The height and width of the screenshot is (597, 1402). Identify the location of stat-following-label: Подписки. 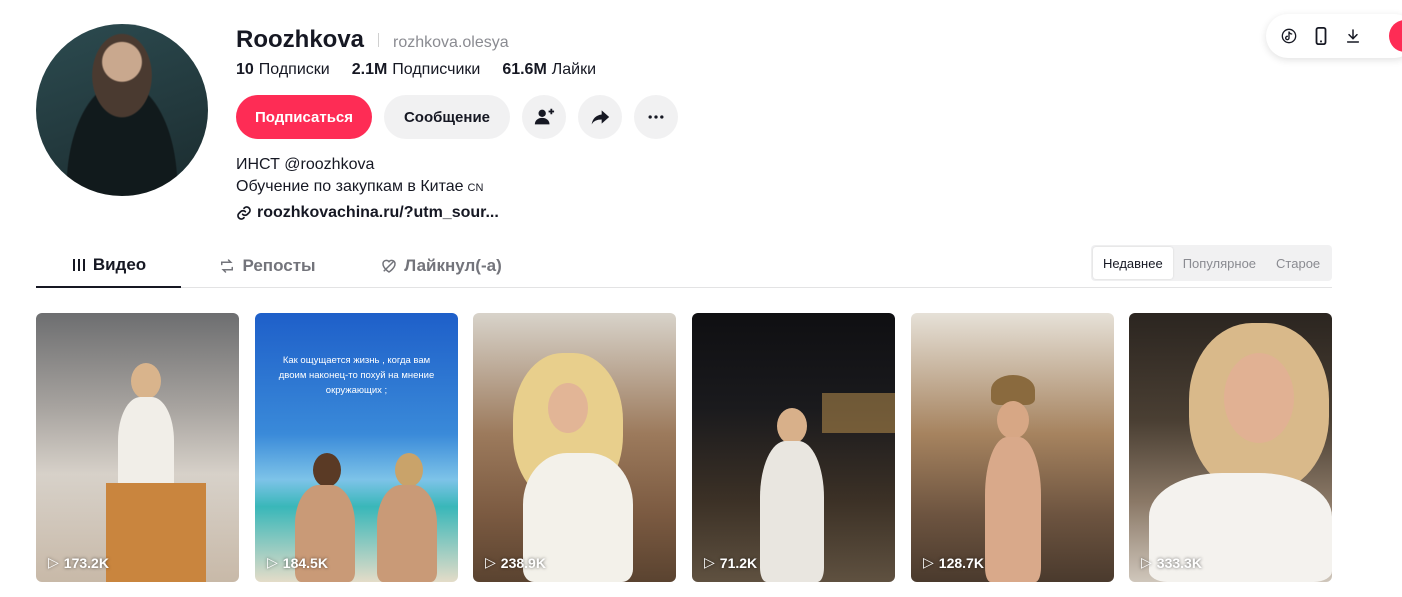
(294, 69).